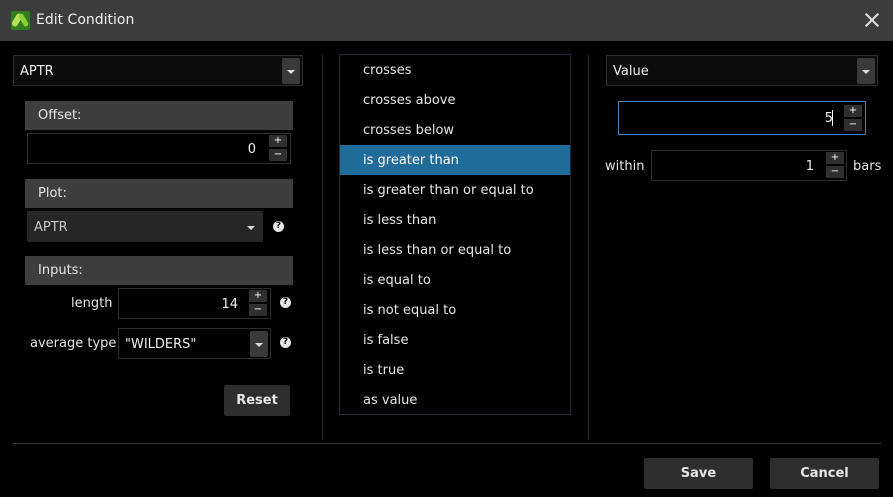 The width and height of the screenshot is (893, 497). Describe the element at coordinates (37, 71) in the screenshot. I see `study-select-value: APTR` at that location.